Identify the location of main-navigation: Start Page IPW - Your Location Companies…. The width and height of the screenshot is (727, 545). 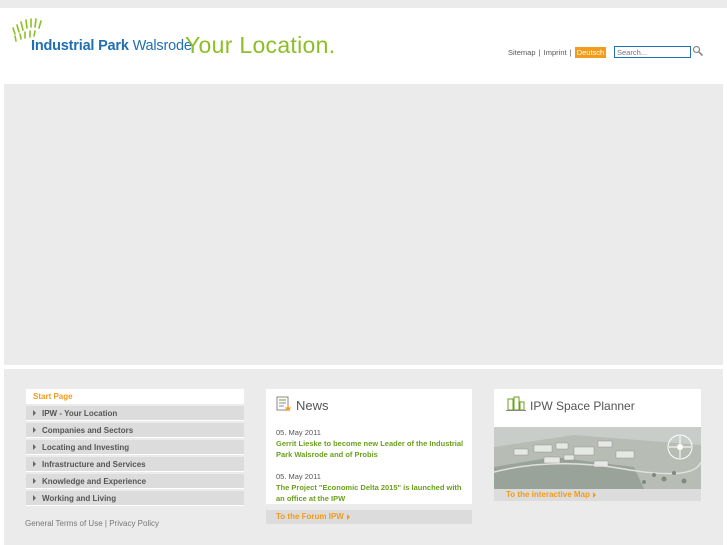
(135, 447).